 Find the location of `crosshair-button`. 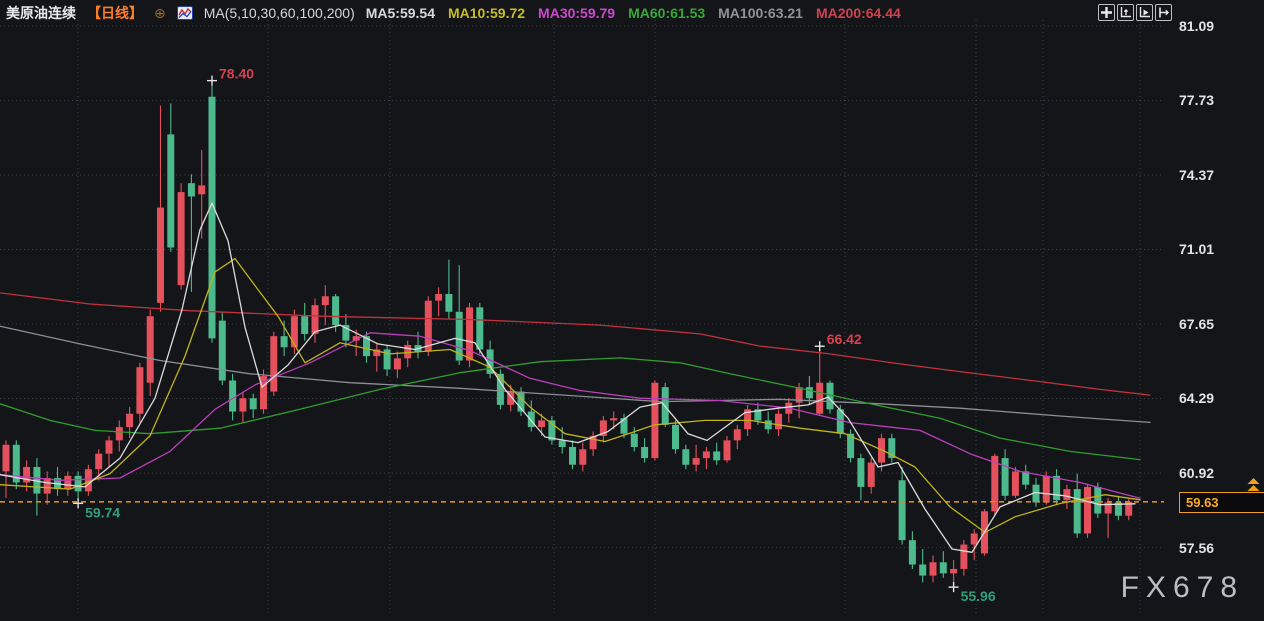

crosshair-button is located at coordinates (1106, 12).